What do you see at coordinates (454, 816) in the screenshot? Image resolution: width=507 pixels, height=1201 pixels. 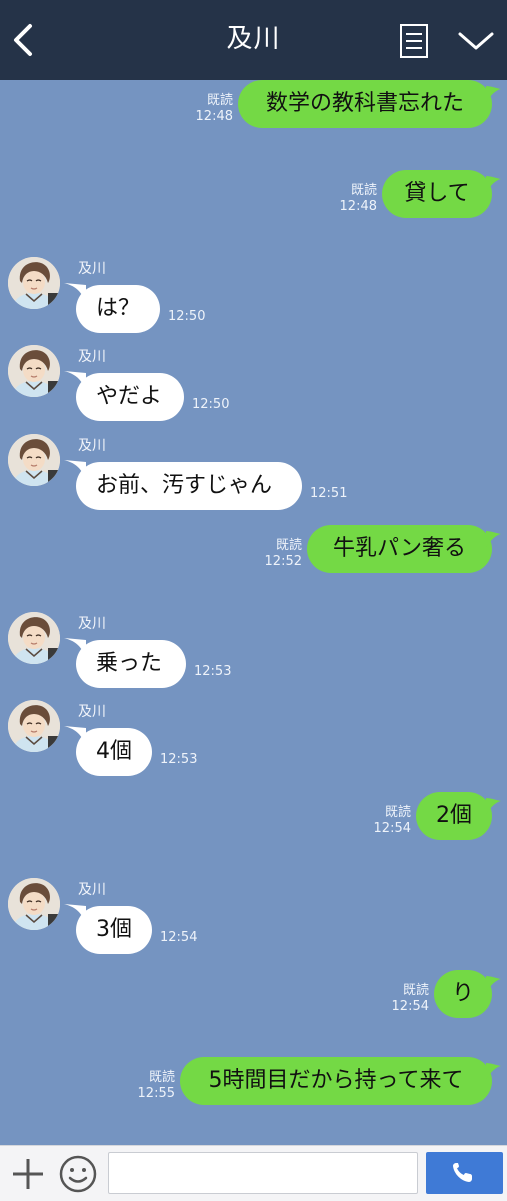 I see `outgoing-message-bubble: 2個` at bounding box center [454, 816].